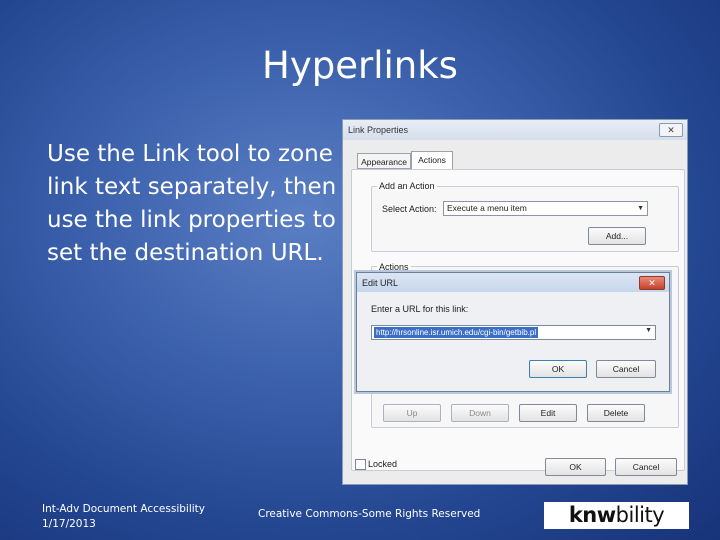 The width and height of the screenshot is (720, 540). I want to click on ok-button: OK, so click(575, 467).